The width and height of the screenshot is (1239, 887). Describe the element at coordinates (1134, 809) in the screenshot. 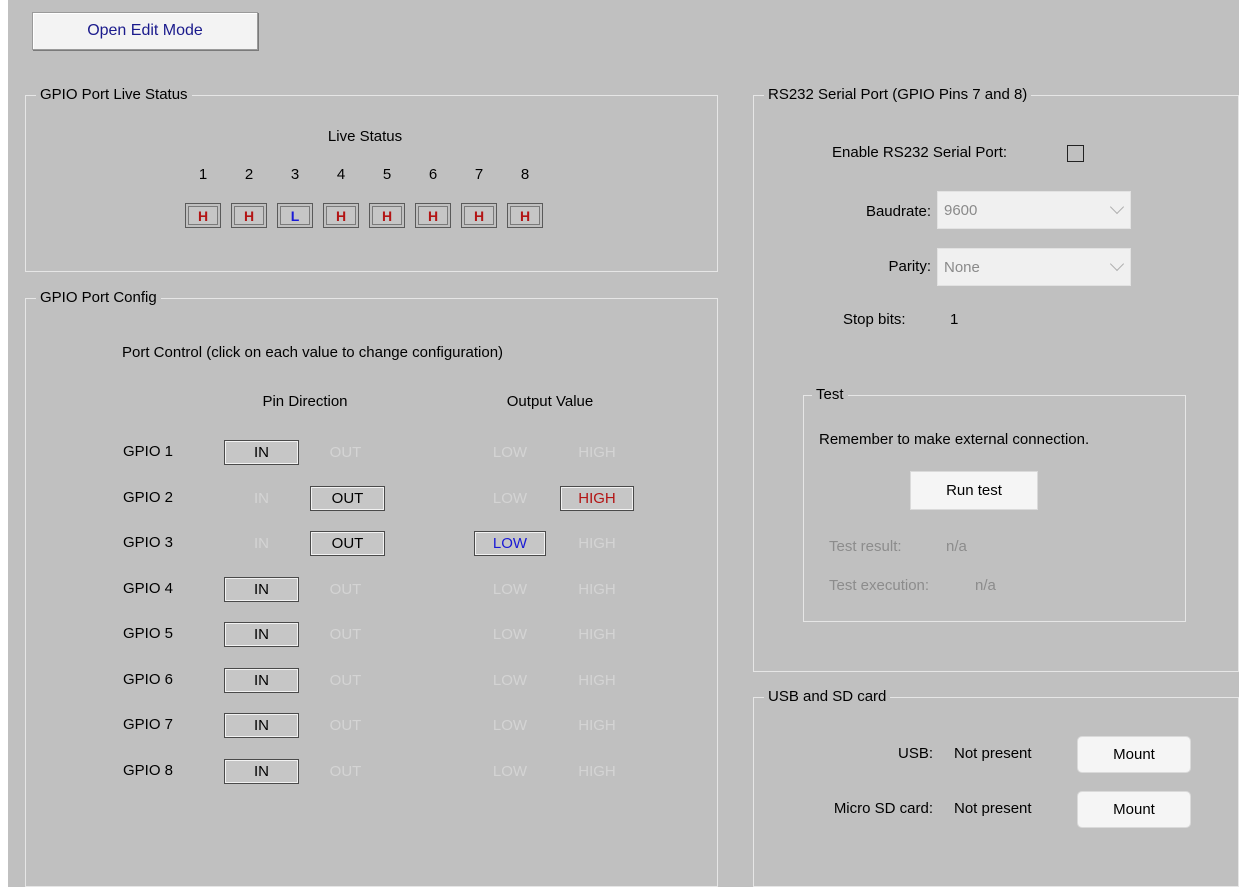

I see `sd-mount-button: Mount` at that location.